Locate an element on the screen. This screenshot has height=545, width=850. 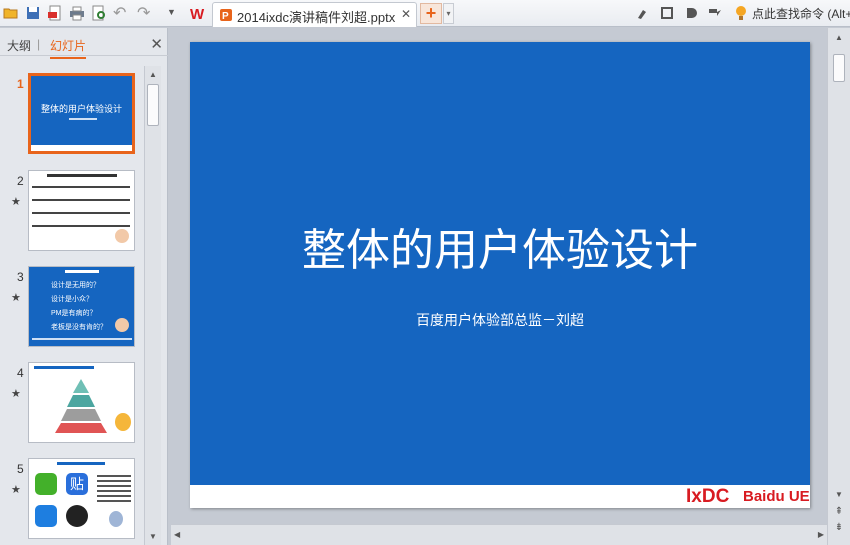
disk-icon is located at coordinates (691, 13).